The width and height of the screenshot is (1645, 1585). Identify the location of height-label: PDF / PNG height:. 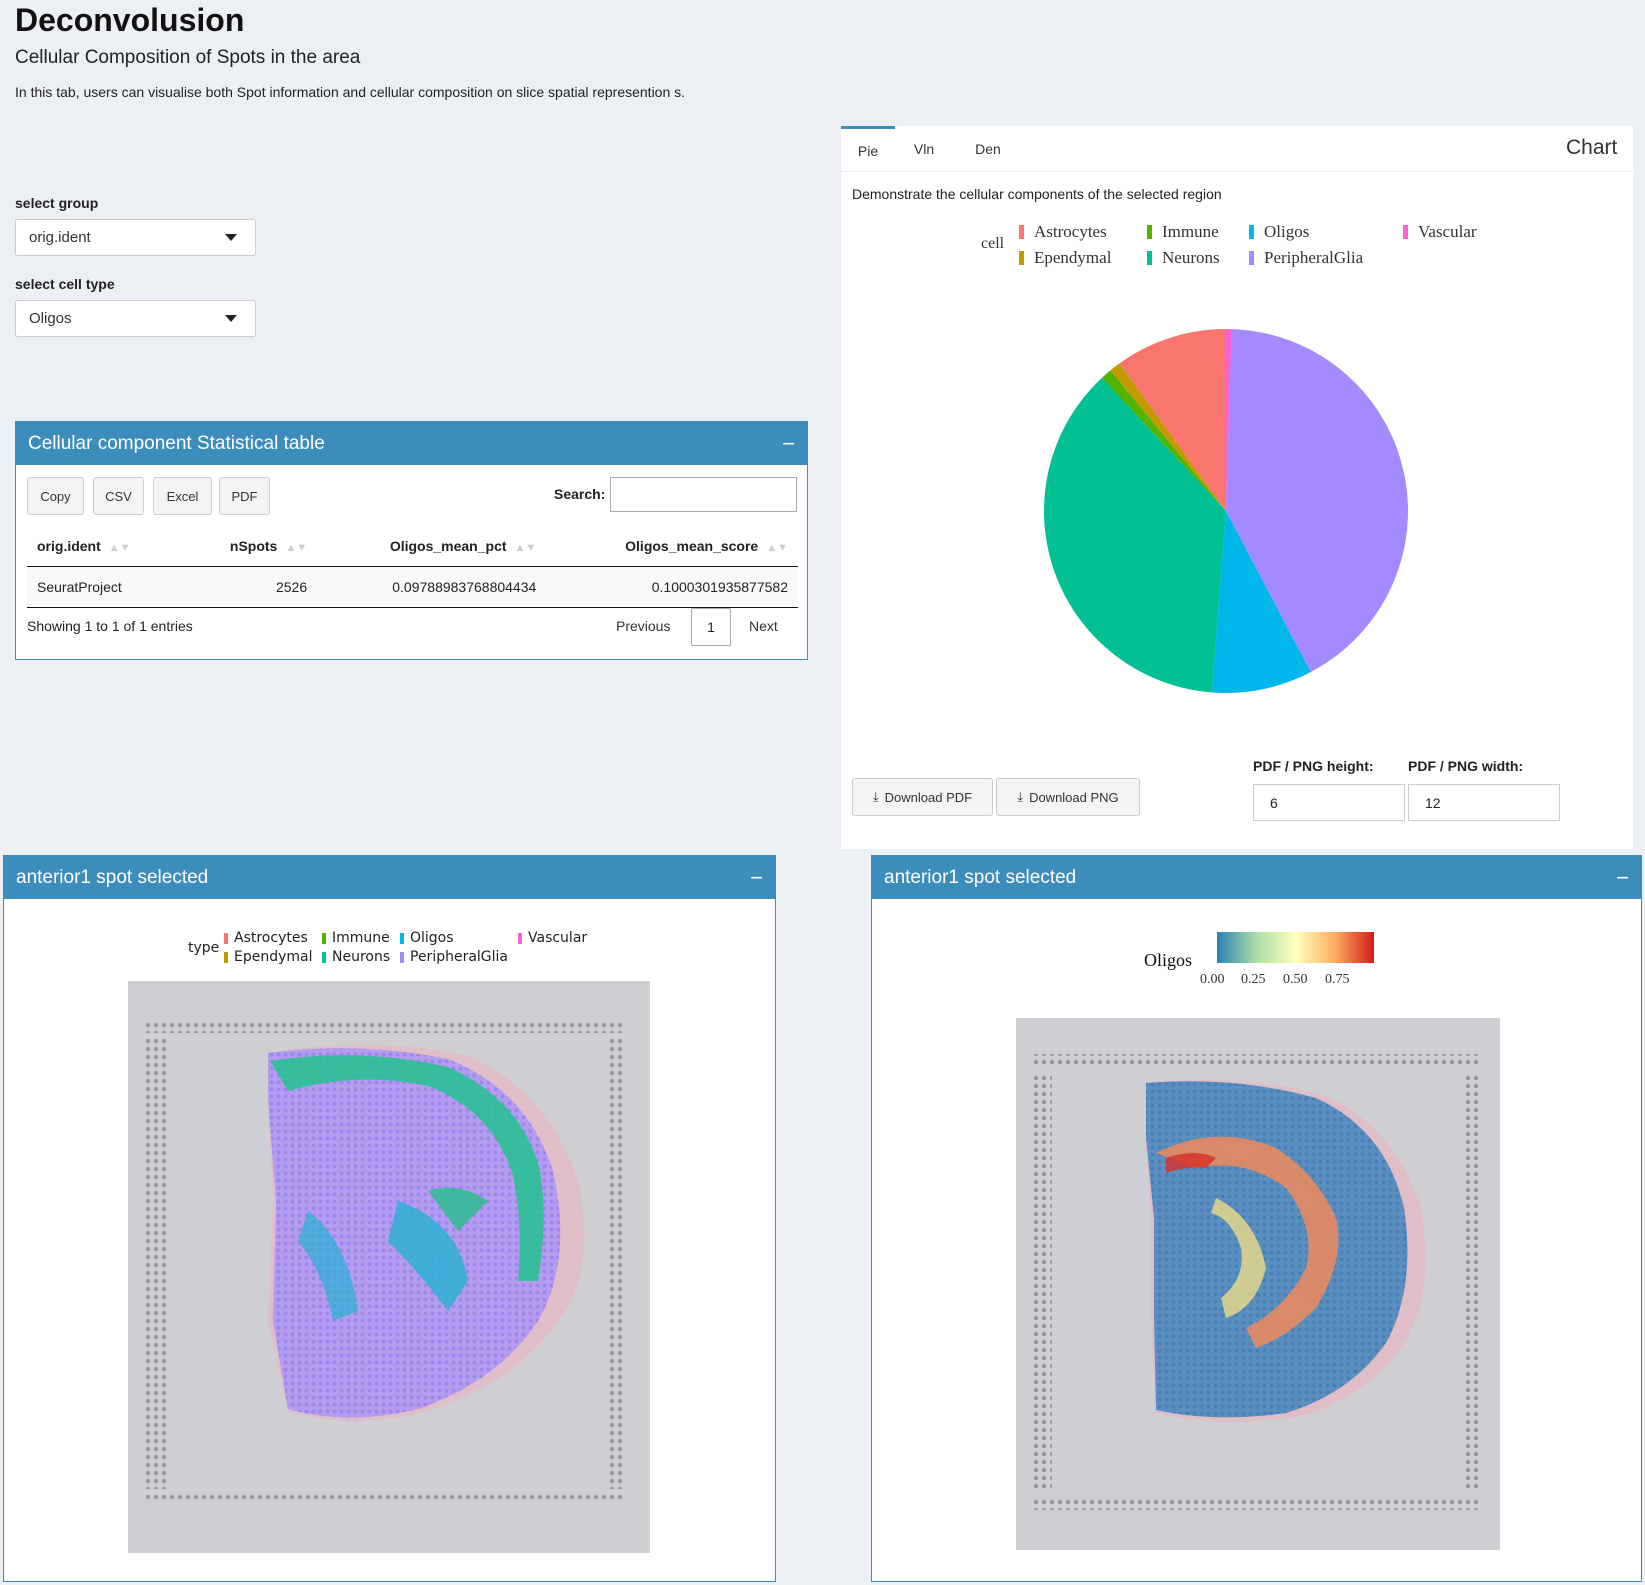
(1313, 766).